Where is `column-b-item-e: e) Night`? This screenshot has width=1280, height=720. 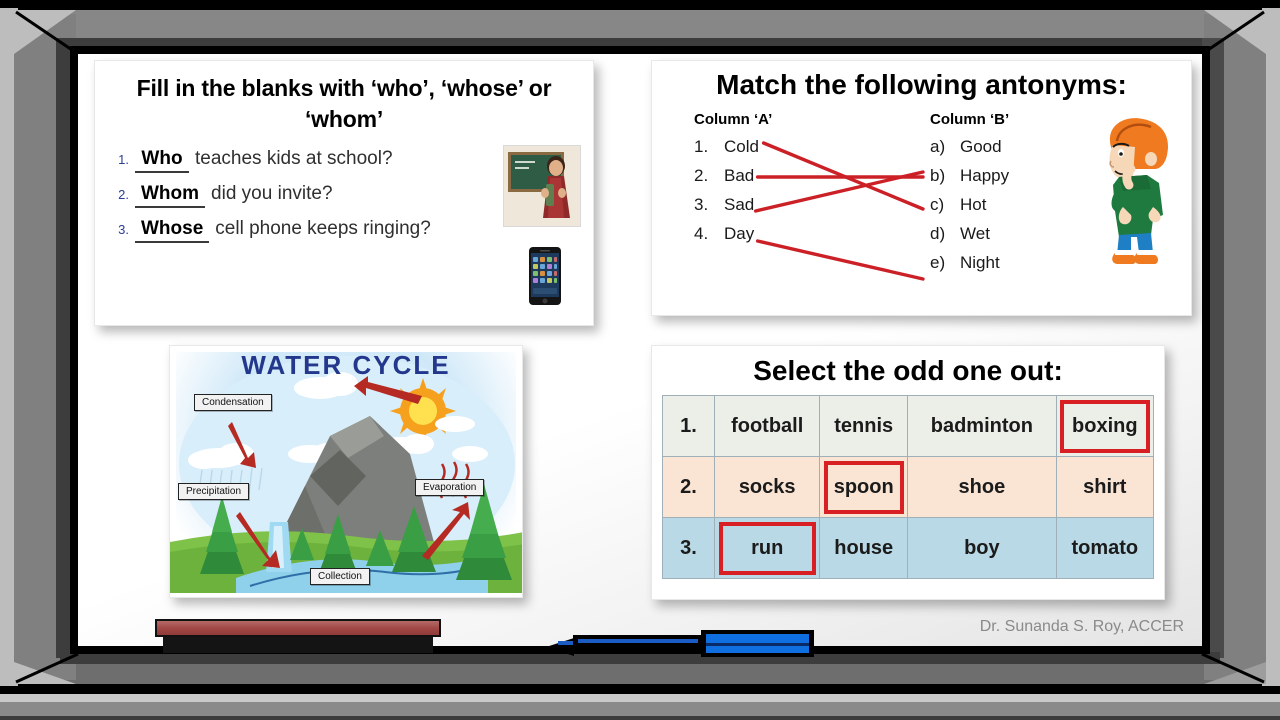
column-b-item-e: e) Night is located at coordinates (1005, 263).